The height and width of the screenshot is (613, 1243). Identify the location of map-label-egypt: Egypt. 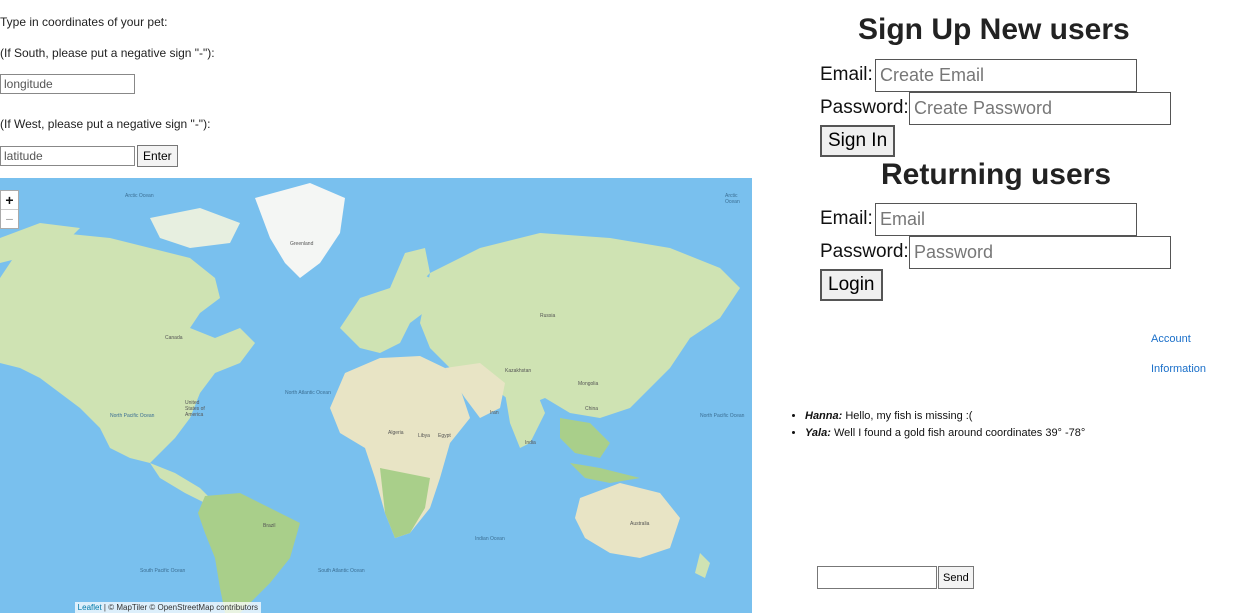
(444, 436).